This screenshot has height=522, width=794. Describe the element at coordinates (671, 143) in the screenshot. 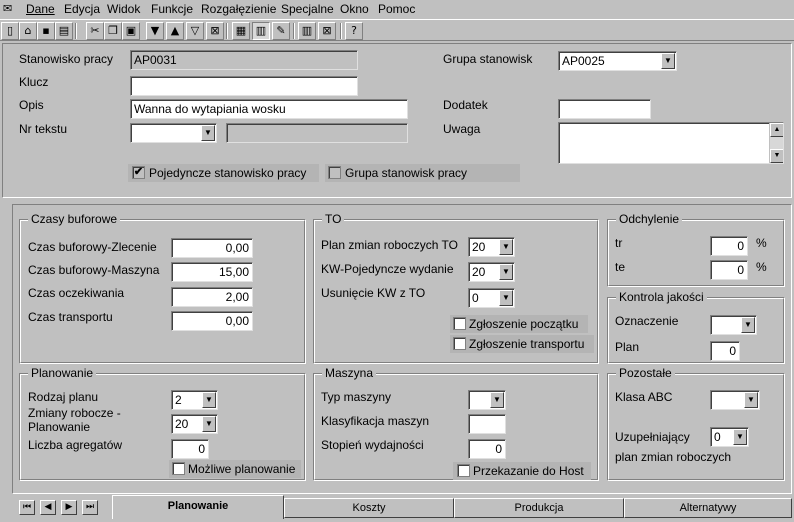

I see `uwaga-textarea: ▲ ▼` at that location.